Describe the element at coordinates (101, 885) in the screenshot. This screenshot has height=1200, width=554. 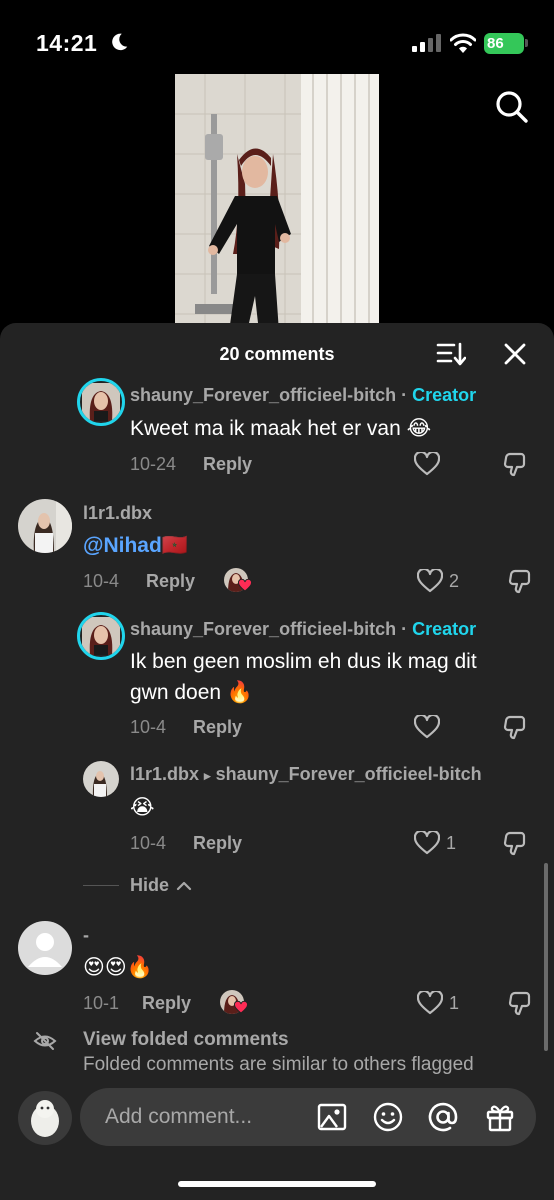
I see `hide-divider` at that location.